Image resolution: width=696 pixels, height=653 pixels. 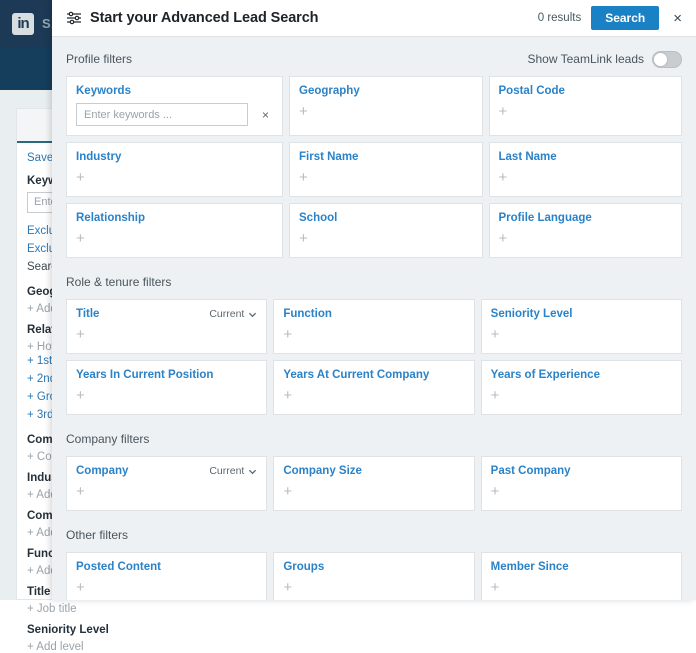 I want to click on filter-label: Posted Content, so click(x=118, y=567).